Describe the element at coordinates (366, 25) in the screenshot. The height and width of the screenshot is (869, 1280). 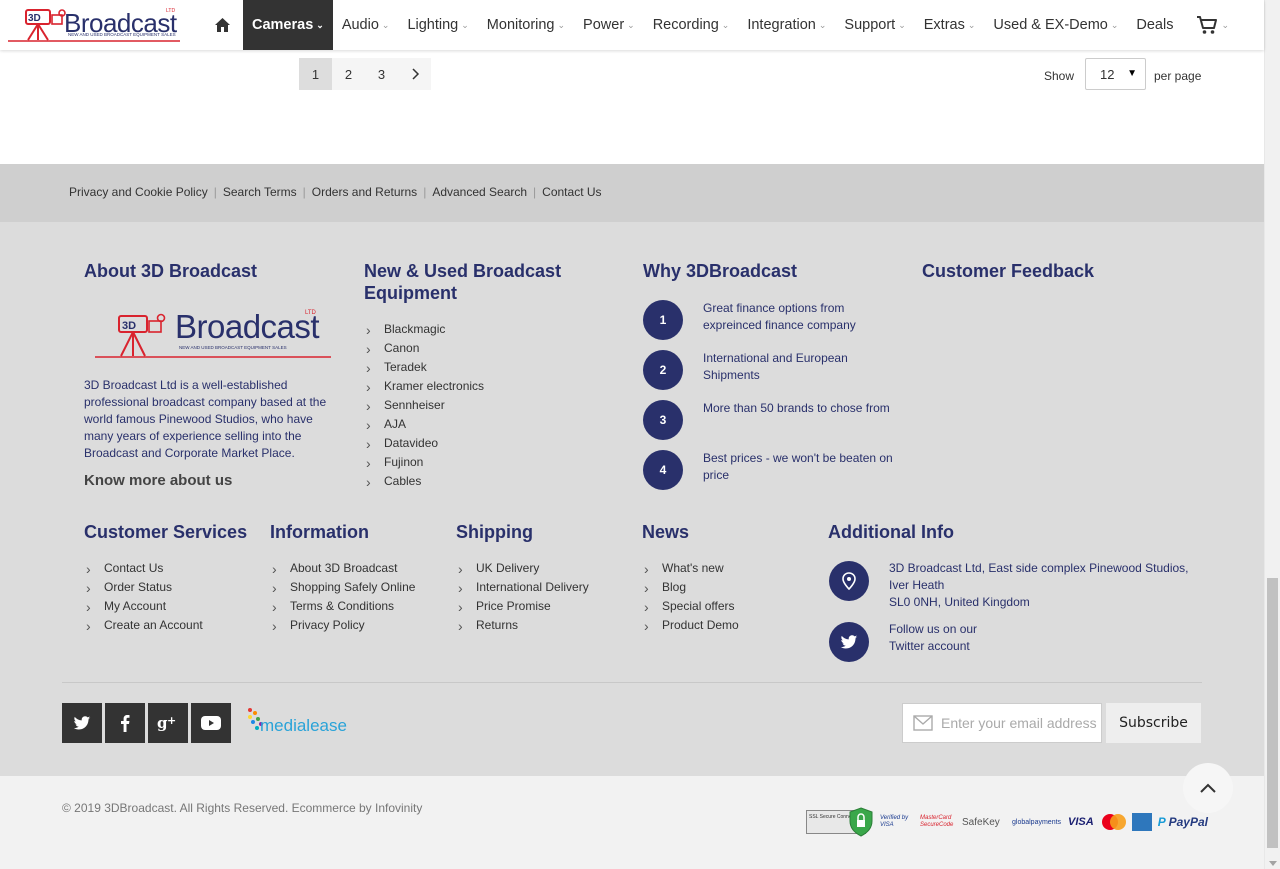
I see `nav-audio: Audio ⌄` at that location.